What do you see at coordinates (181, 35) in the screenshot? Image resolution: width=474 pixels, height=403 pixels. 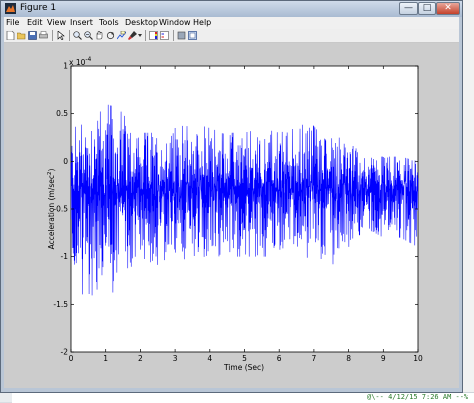 I see `hide-plot-tools-icon` at bounding box center [181, 35].